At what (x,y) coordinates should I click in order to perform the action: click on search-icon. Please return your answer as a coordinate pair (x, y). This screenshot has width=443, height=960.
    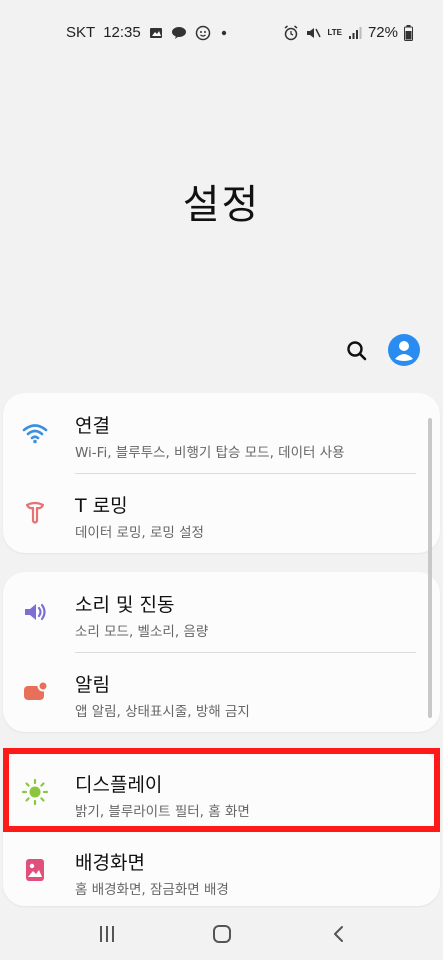
    Looking at the image, I should click on (357, 351).